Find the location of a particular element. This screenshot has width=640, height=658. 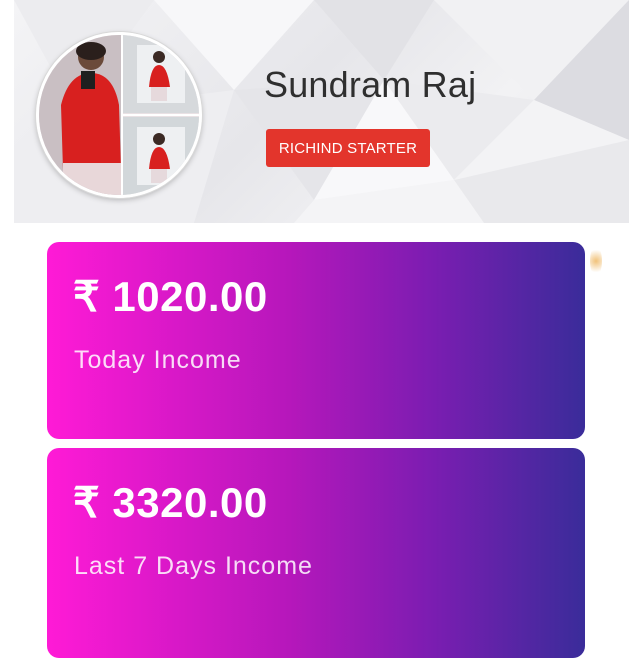

today-income-label: Today Income is located at coordinates (158, 360).